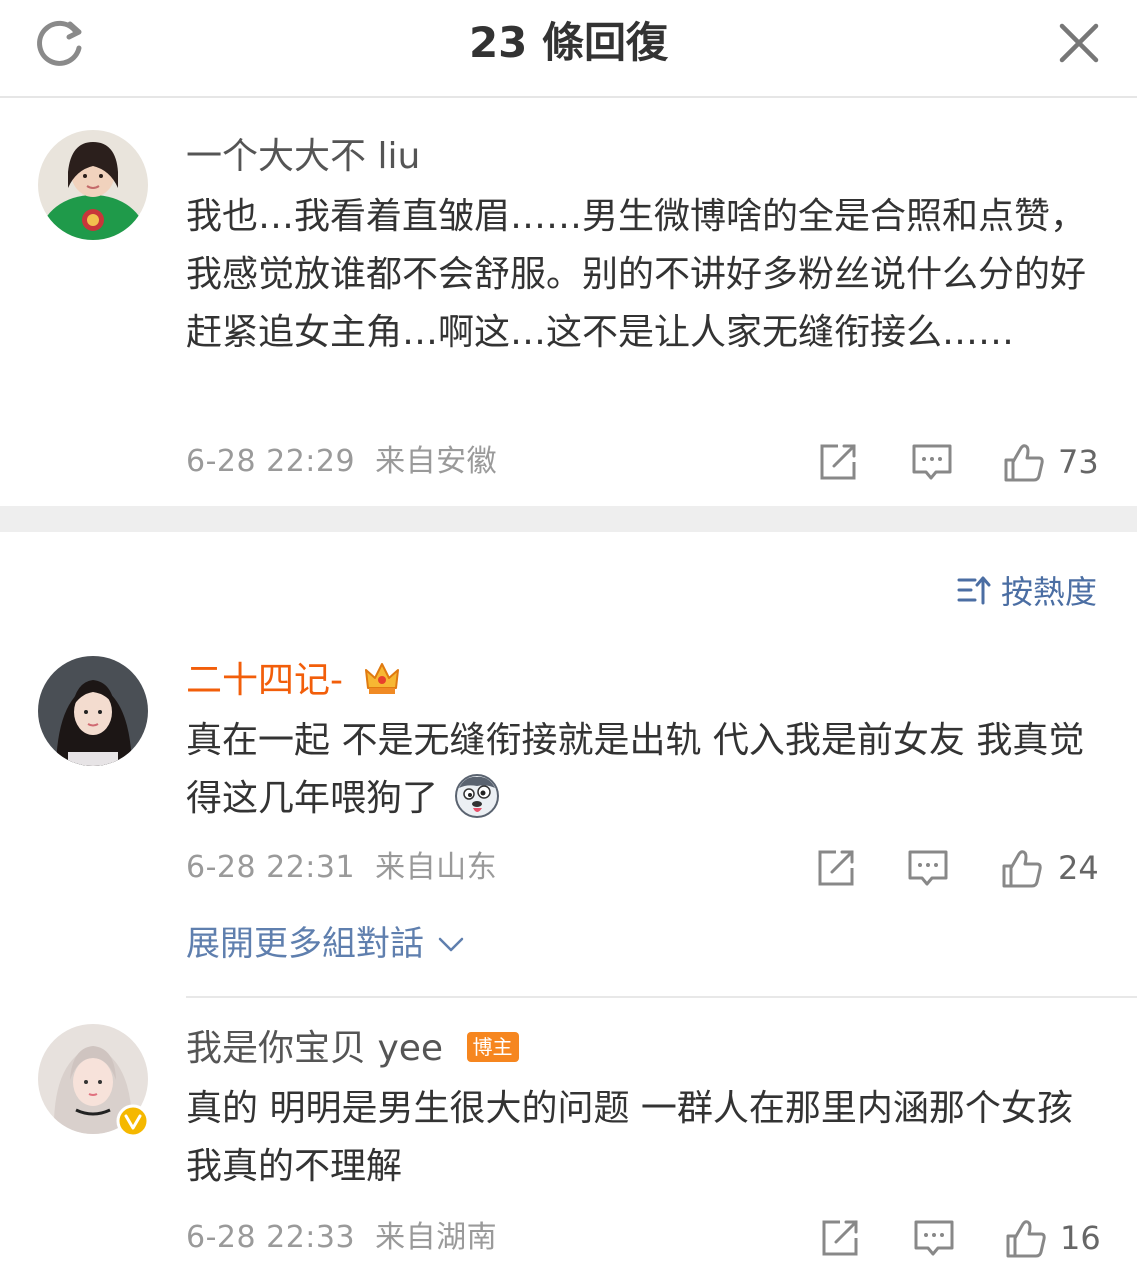 This screenshot has width=1137, height=1280. Describe the element at coordinates (1078, 868) in the screenshot. I see `like-count: 24` at that location.